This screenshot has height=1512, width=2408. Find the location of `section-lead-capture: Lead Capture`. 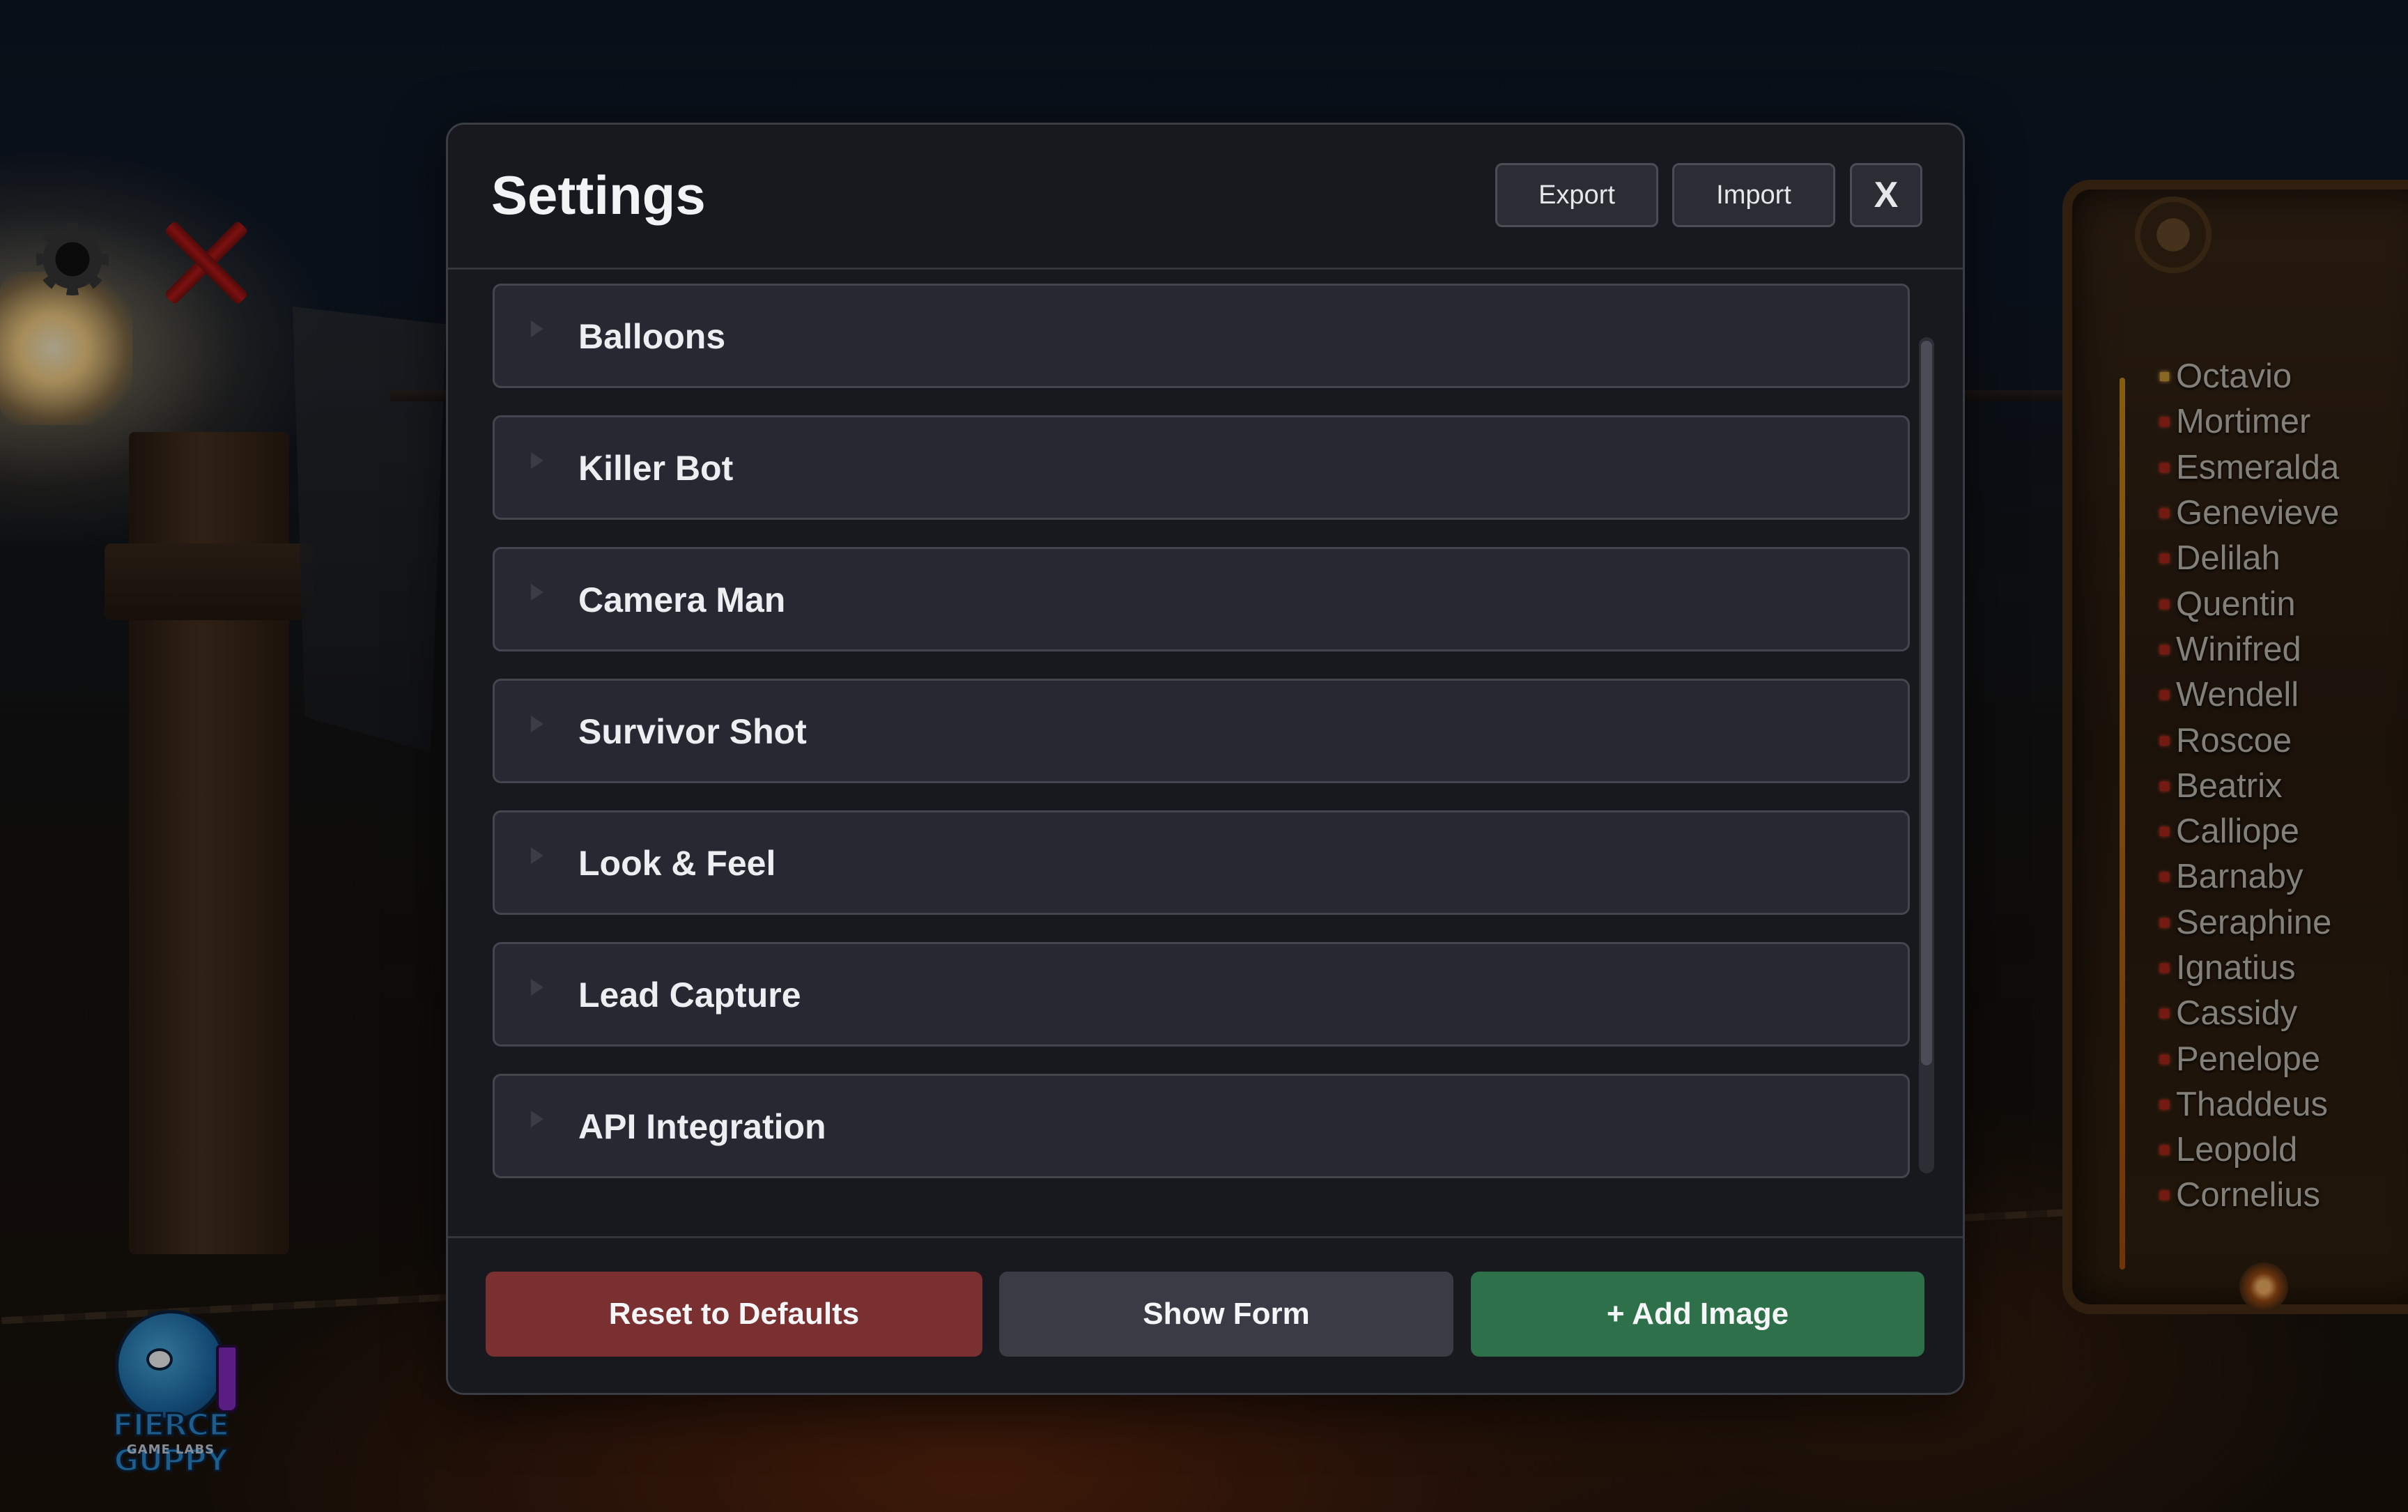

section-lead-capture: Lead Capture is located at coordinates (1202, 994).